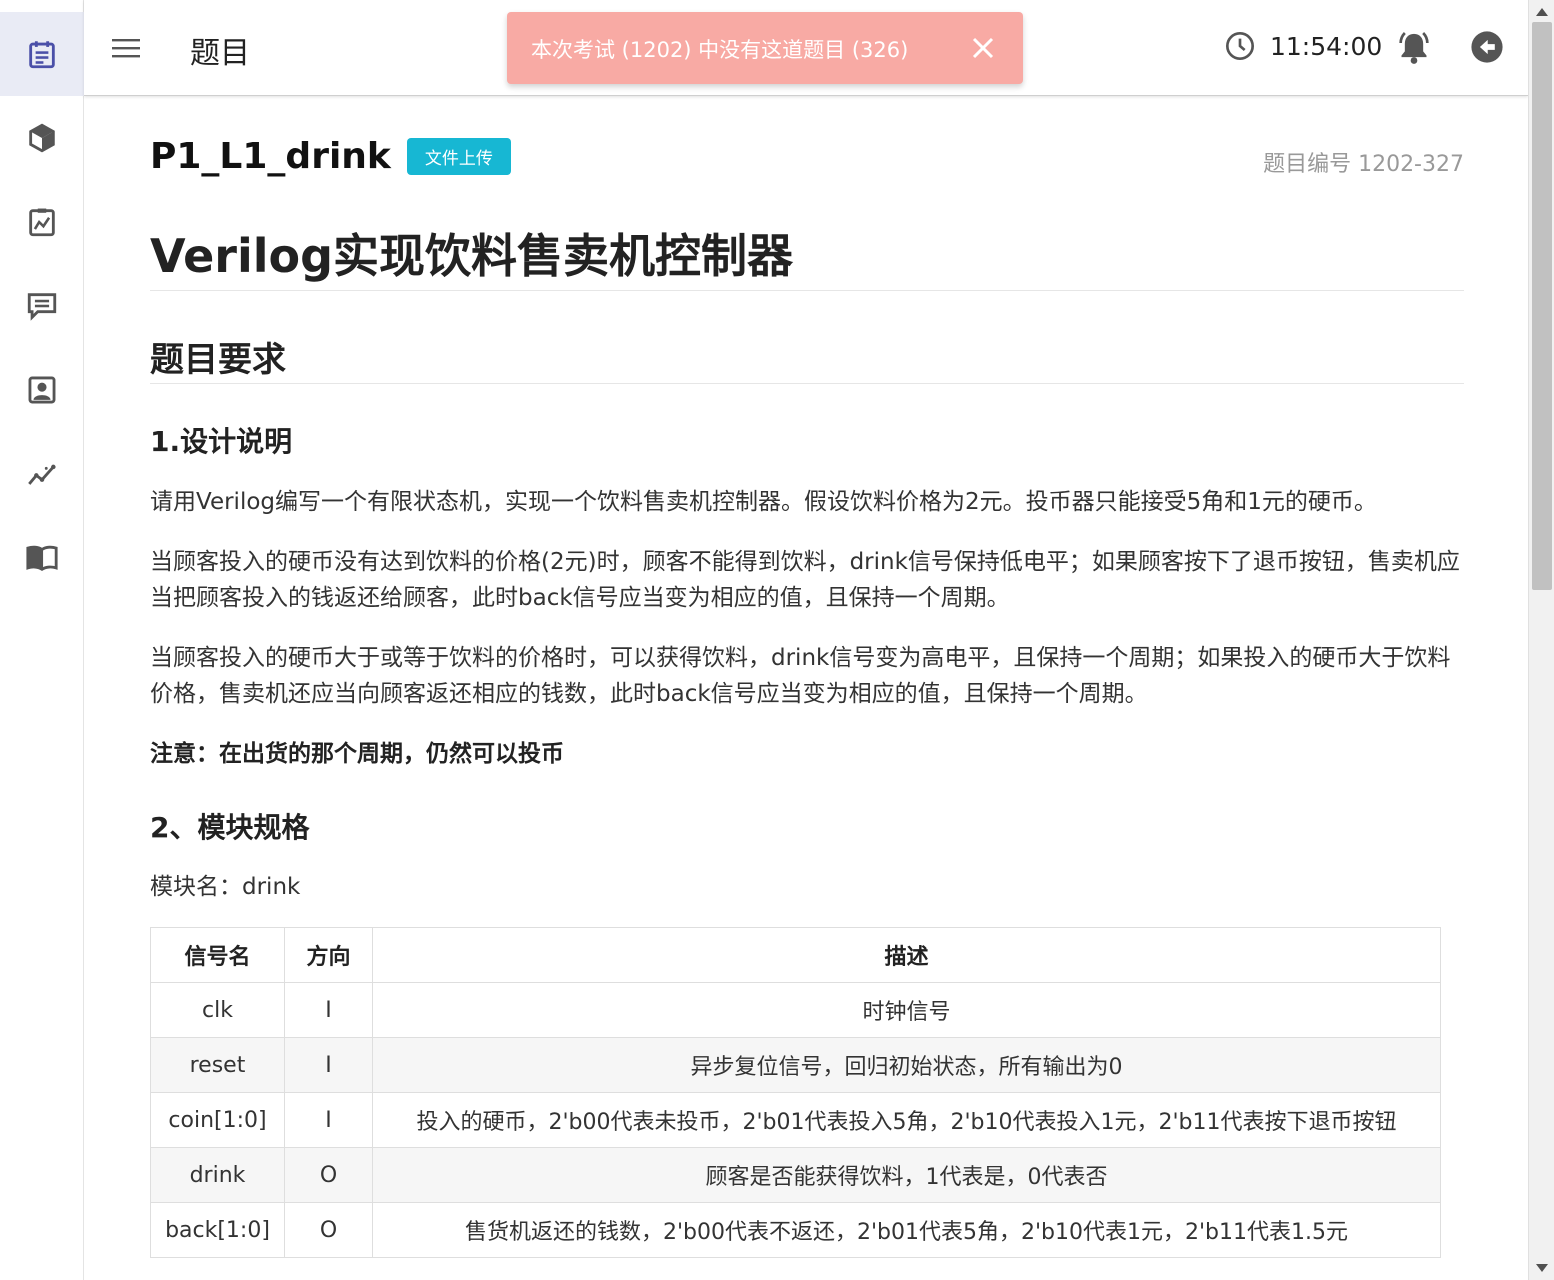  Describe the element at coordinates (217, 1175) in the screenshot. I see `signal-name-cell: drink` at that location.